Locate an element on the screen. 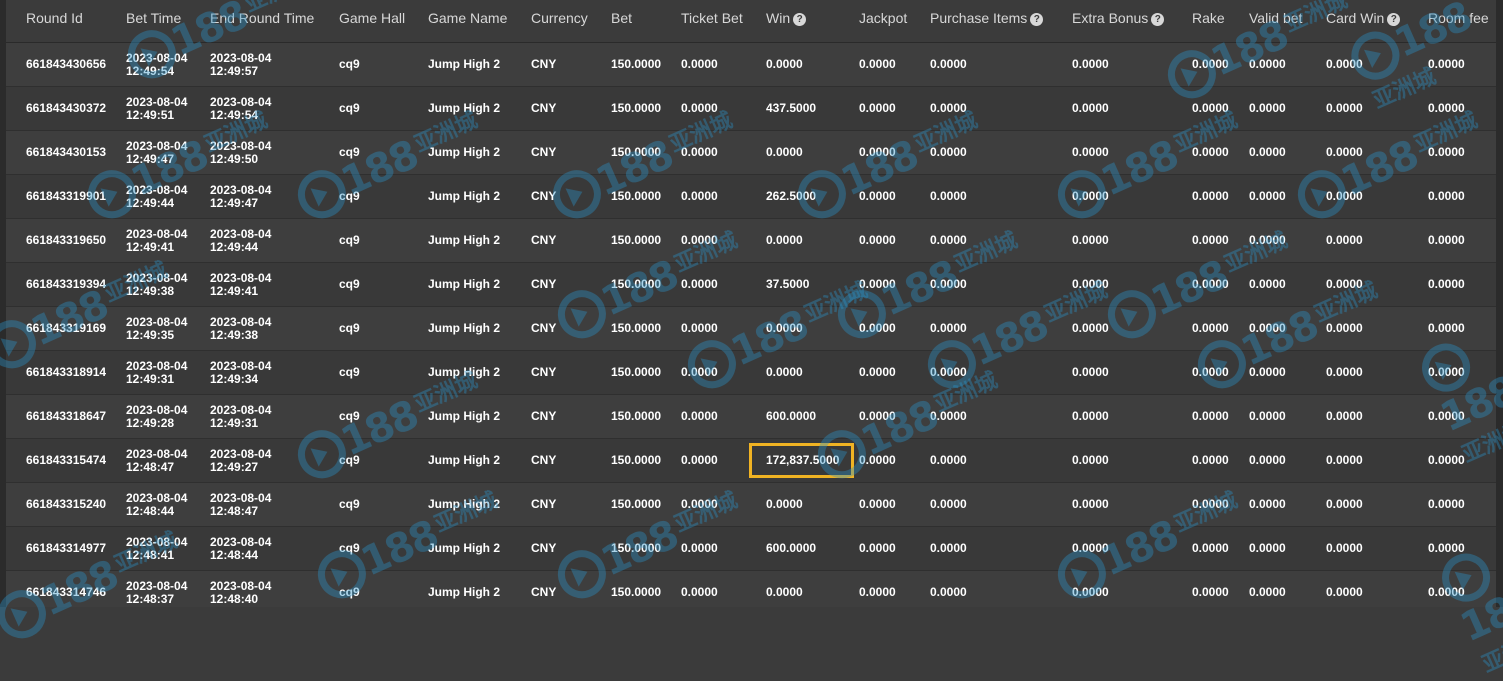 Image resolution: width=1503 pixels, height=681 pixels. column-header-purchase-items: Purchase Items? is located at coordinates (1001, 21).